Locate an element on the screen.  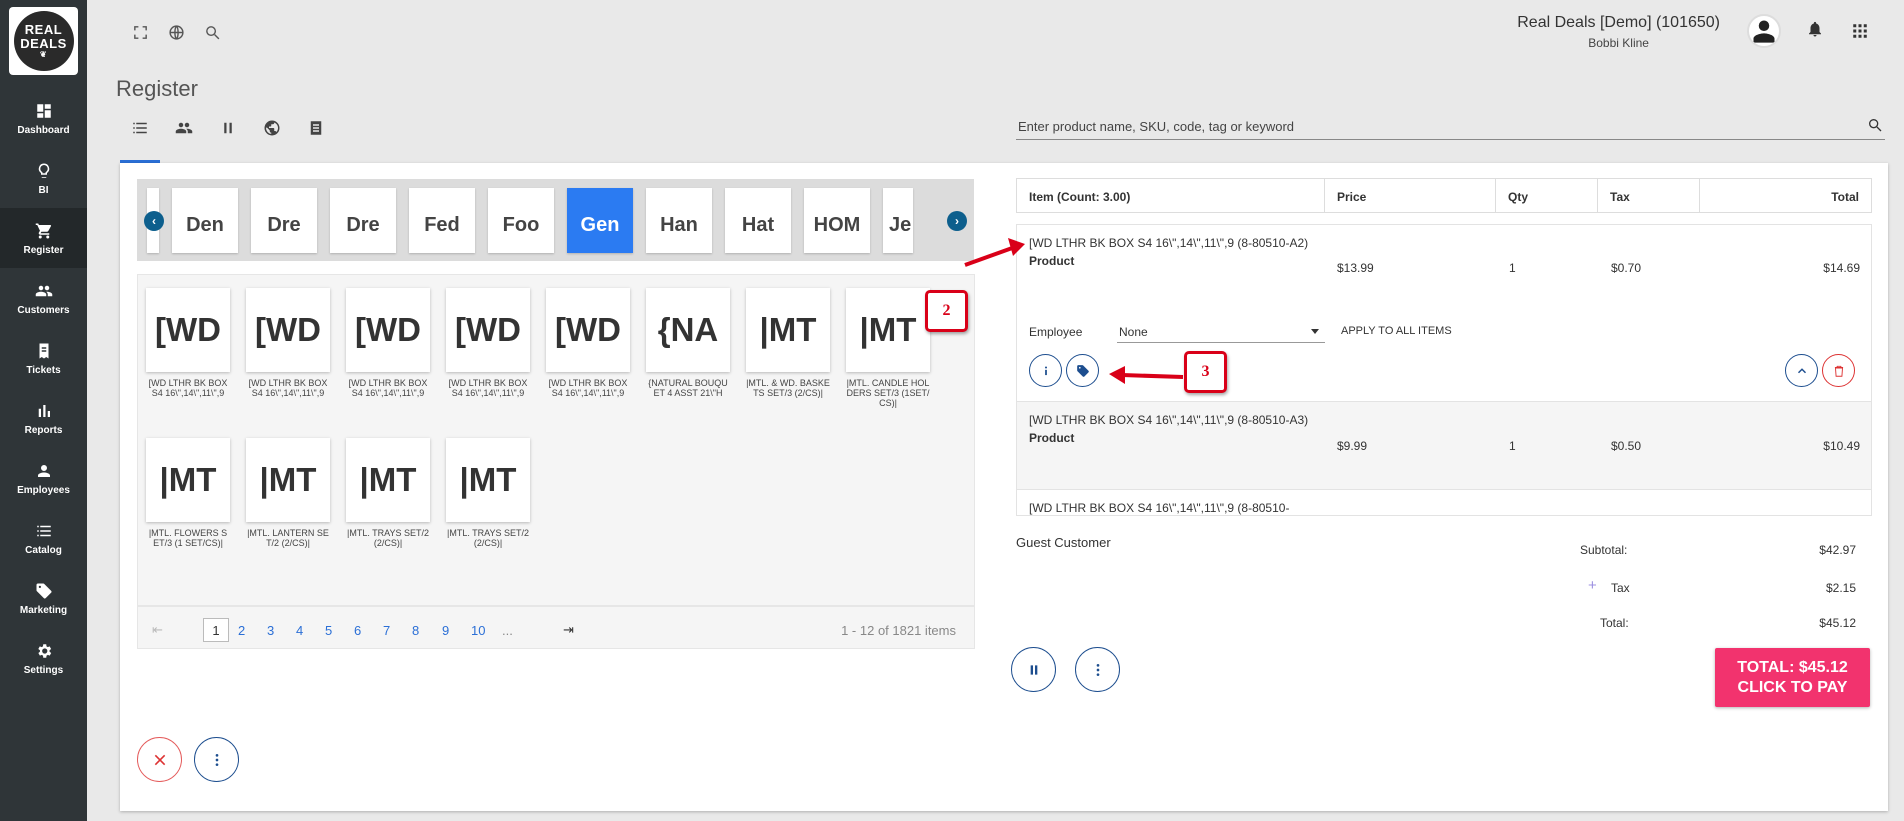
page-button: 10 is located at coordinates (478, 630).